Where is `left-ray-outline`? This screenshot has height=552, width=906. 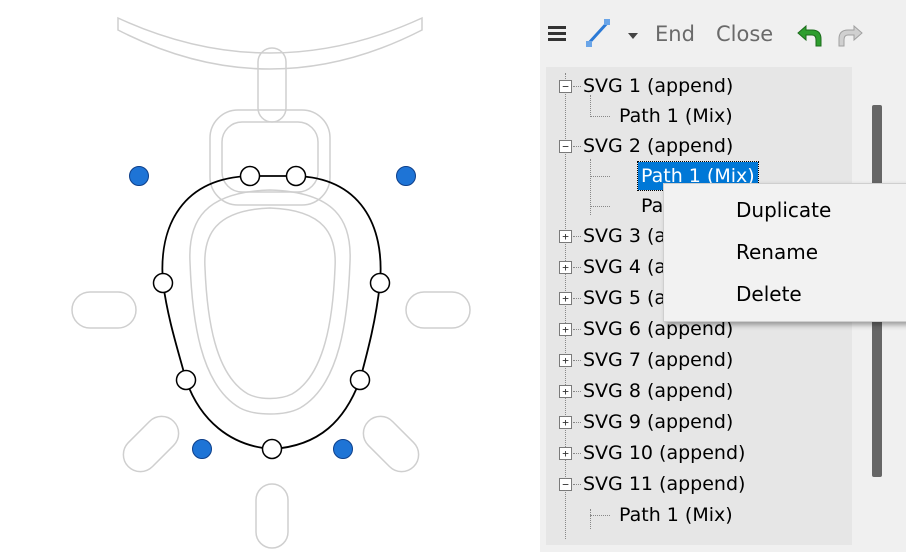
left-ray-outline is located at coordinates (104, 310).